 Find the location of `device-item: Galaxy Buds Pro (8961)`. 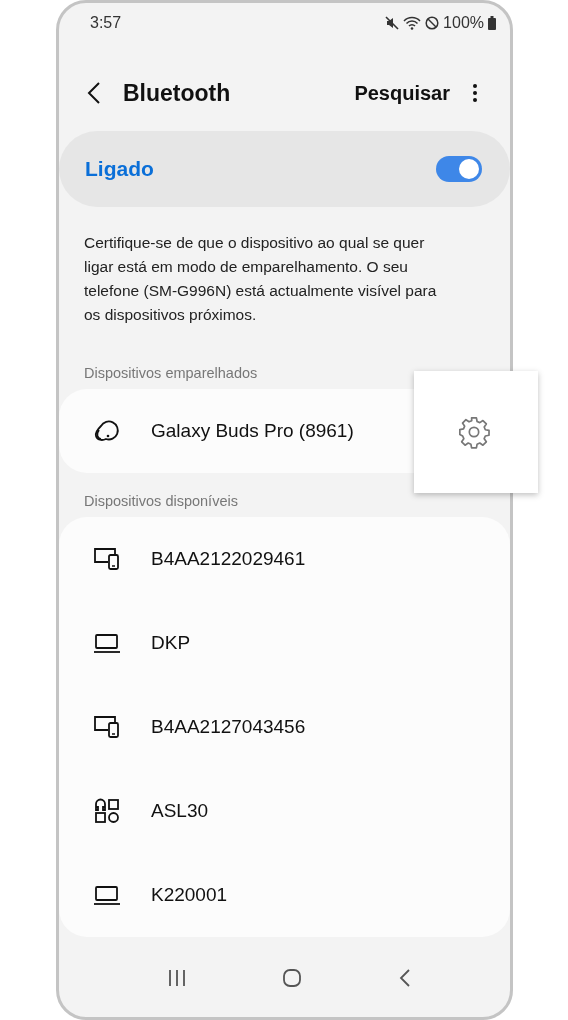

device-item: Galaxy Buds Pro (8961) is located at coordinates (284, 431).